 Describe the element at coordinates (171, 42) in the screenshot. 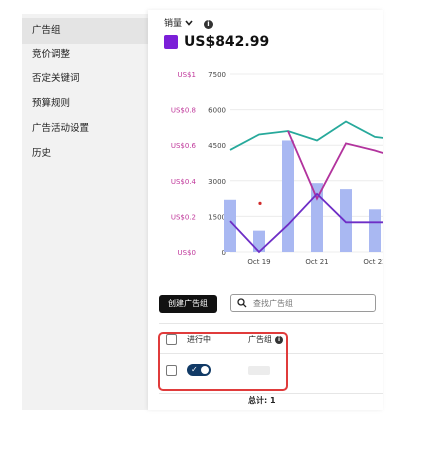

I see `metric-color-swatch` at that location.